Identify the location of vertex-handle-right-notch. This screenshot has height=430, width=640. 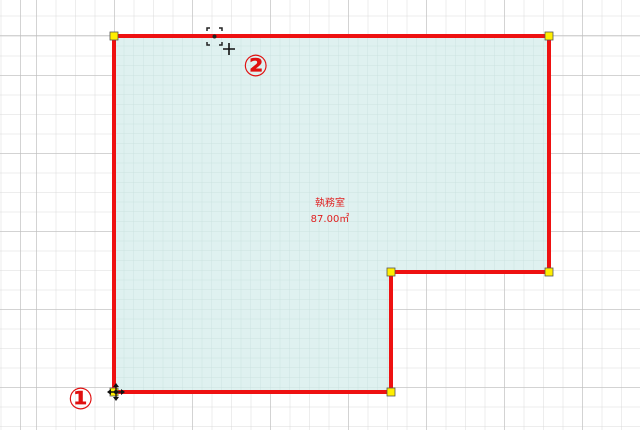
(549, 272).